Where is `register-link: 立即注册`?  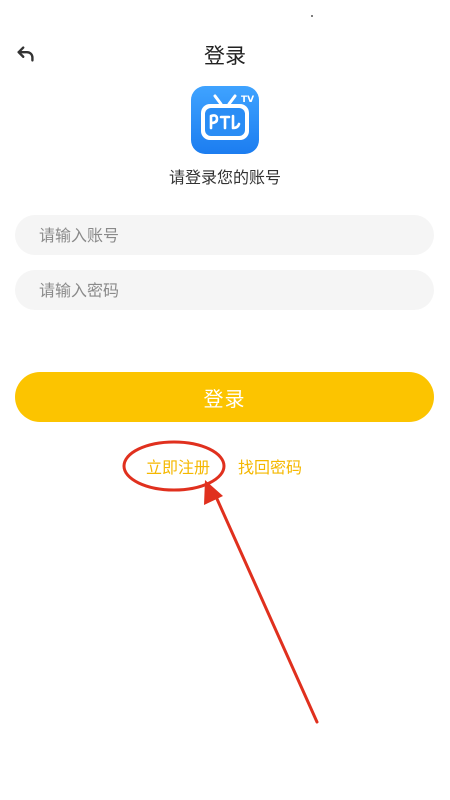
register-link: 立即注册 is located at coordinates (178, 466).